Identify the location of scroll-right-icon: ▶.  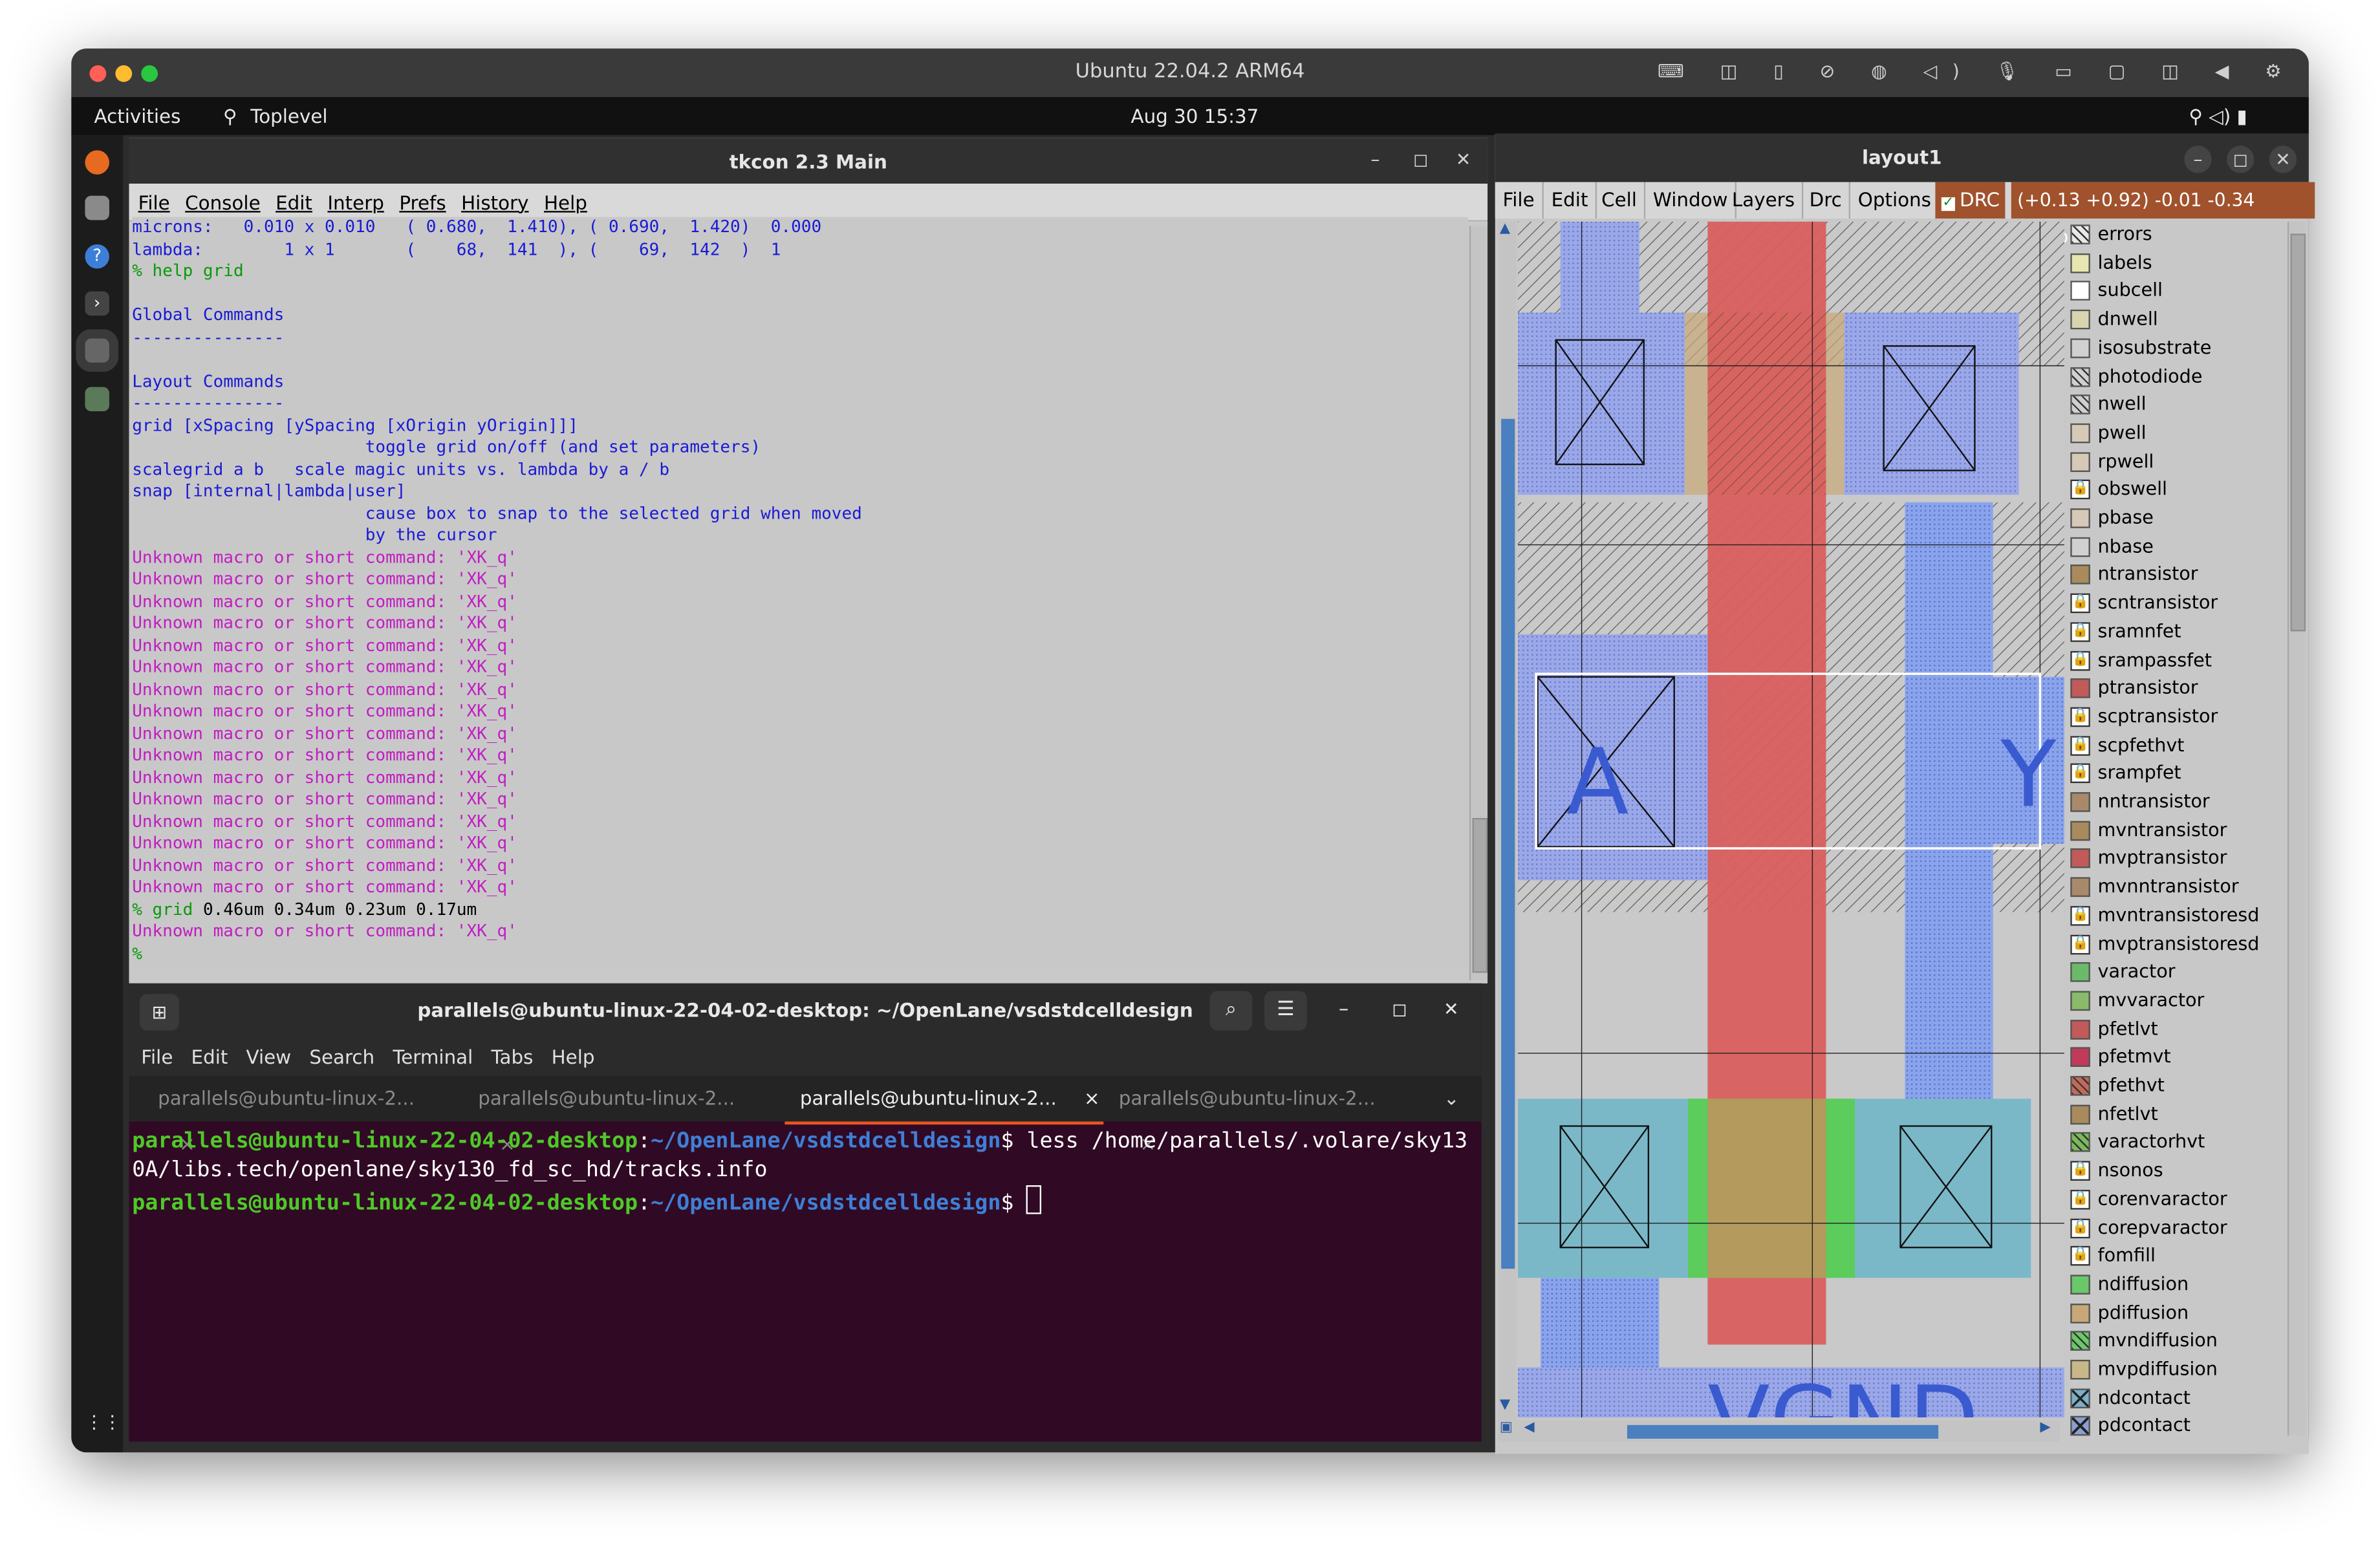
(2045, 1428).